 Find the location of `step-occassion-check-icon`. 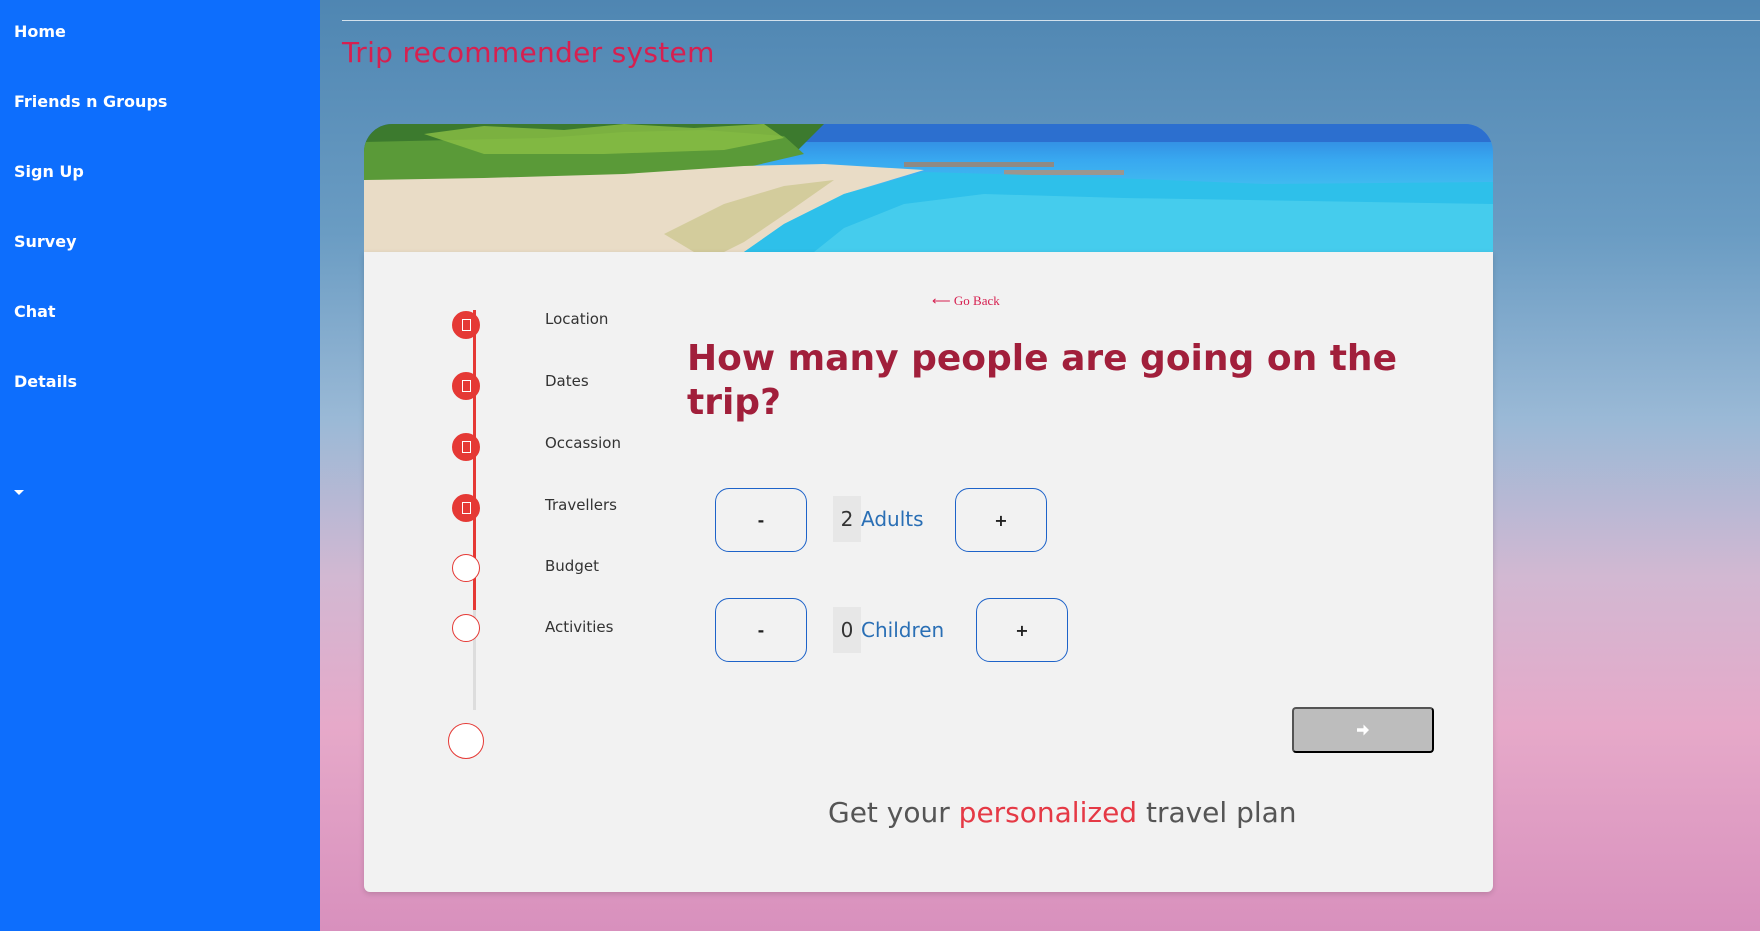

step-occassion-check-icon is located at coordinates (466, 447).